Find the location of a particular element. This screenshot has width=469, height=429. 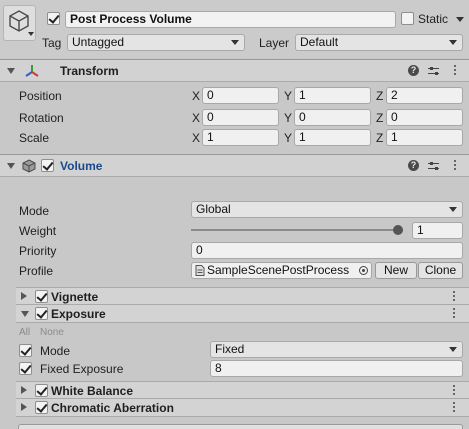

white-balance-title: White Balance is located at coordinates (92, 391).